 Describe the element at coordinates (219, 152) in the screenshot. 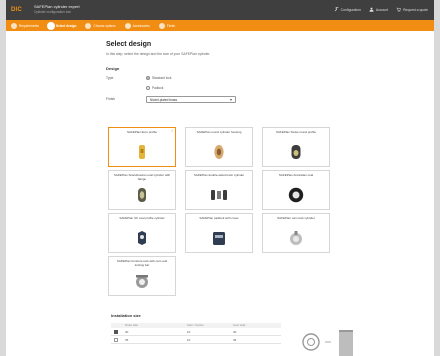

I see `round-cylinder-icon` at that location.